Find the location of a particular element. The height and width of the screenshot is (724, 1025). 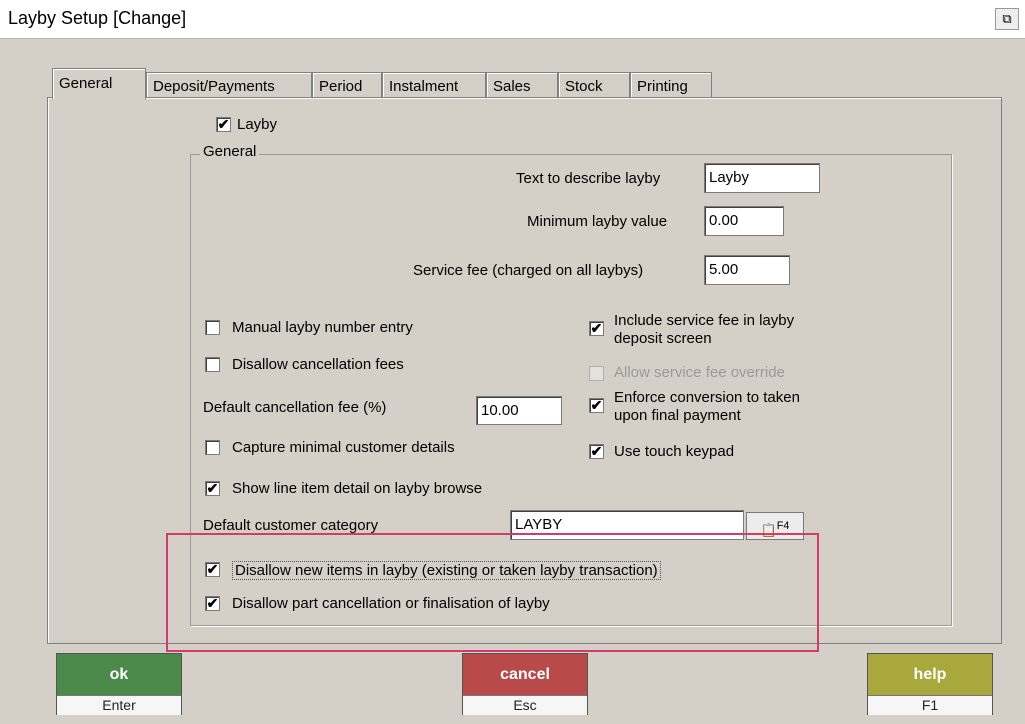

ok-label: ok is located at coordinates (119, 674).